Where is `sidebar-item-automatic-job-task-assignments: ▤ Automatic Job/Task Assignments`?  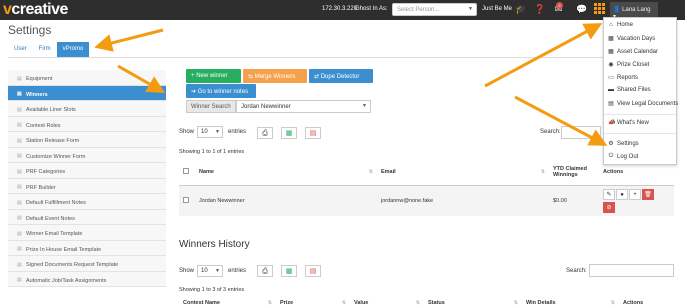
sidebar-item-automatic-job-task-assignments: ▤ Automatic Job/Task Assignments is located at coordinates (87, 279).